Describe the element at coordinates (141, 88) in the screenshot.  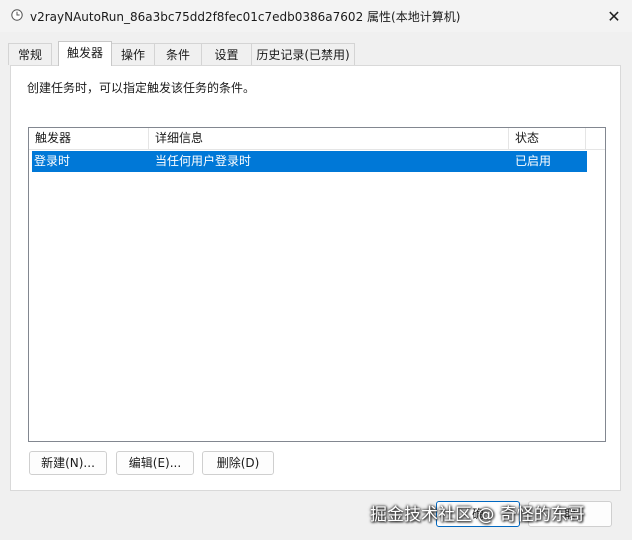
I see `panel-description: 创建任务时，可以指定触发该任务的条件。` at that location.